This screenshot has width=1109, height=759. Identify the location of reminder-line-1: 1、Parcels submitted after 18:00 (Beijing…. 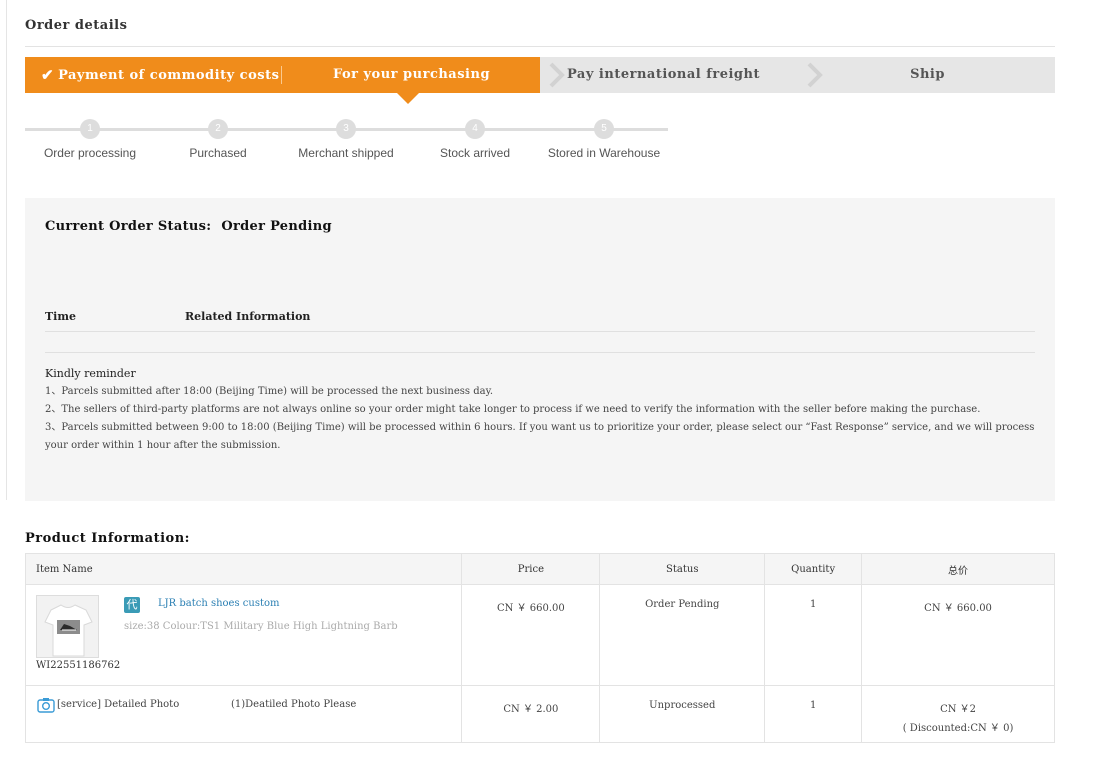
(269, 391).